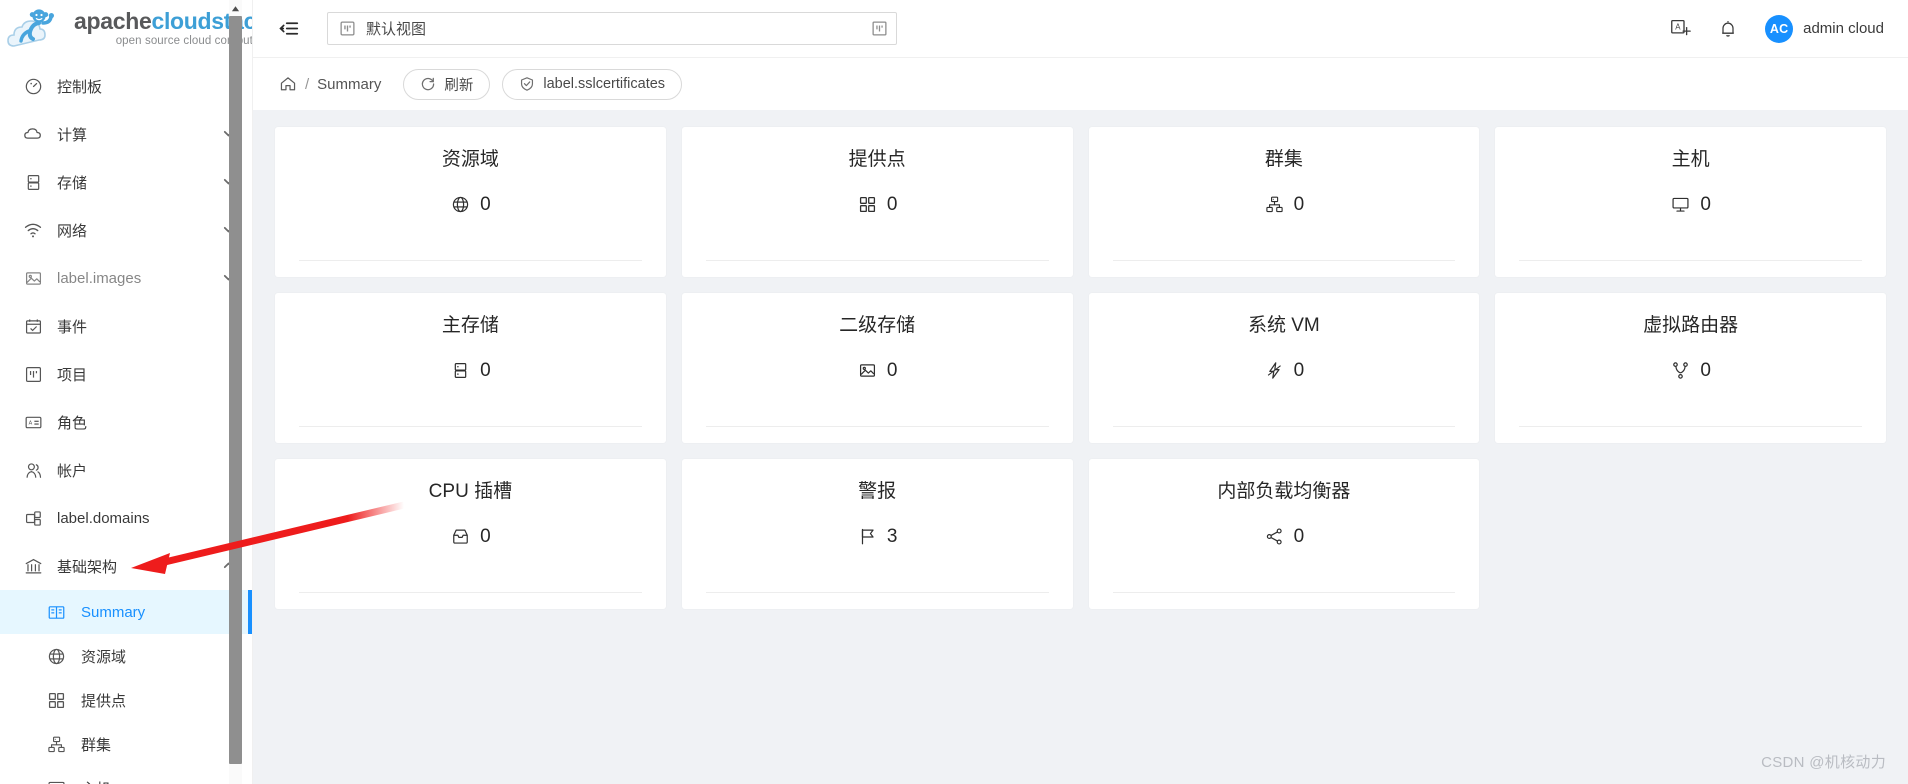 The image size is (1908, 784). Describe the element at coordinates (126, 775) in the screenshot. I see `sidebar-item-: 主机` at that location.